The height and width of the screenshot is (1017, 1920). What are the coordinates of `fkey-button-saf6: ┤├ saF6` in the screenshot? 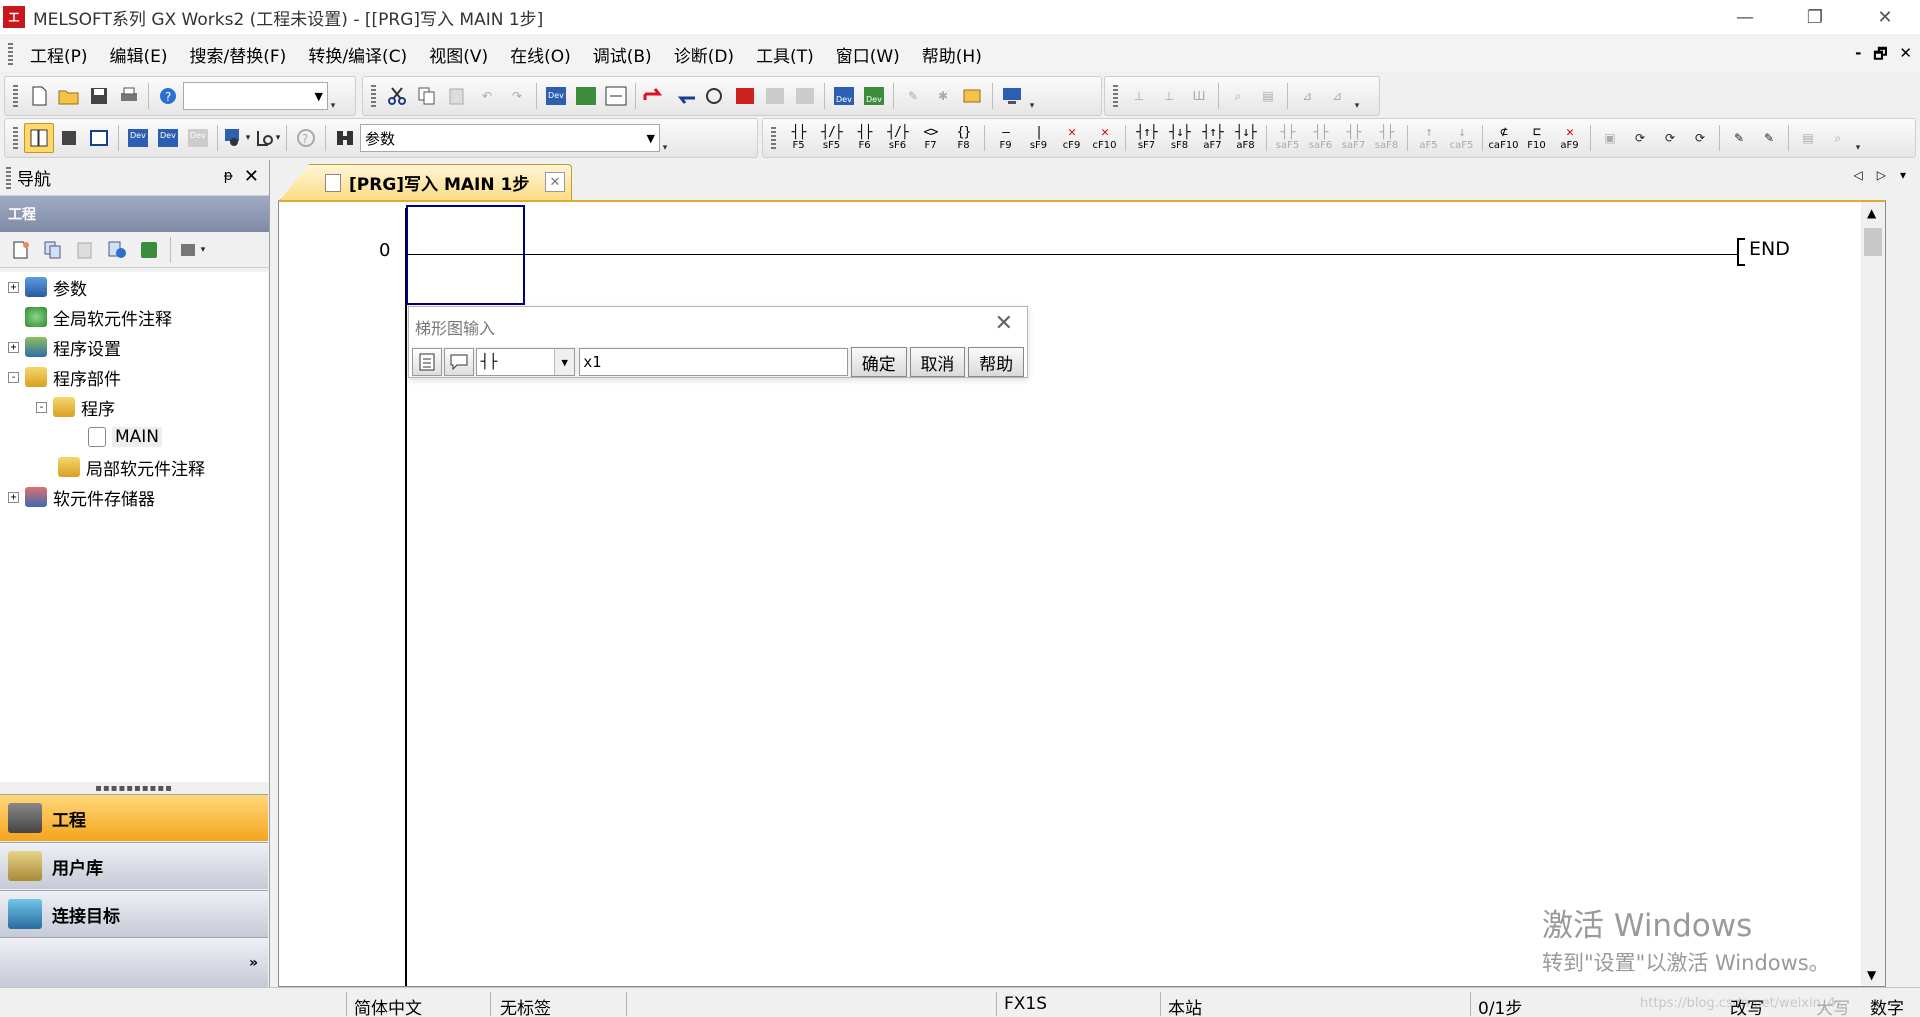 It's located at (1320, 138).